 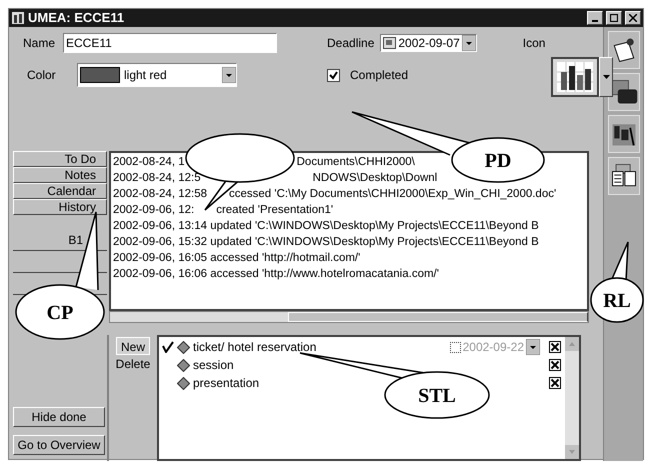 I want to click on task-name: session, so click(x=366, y=365).